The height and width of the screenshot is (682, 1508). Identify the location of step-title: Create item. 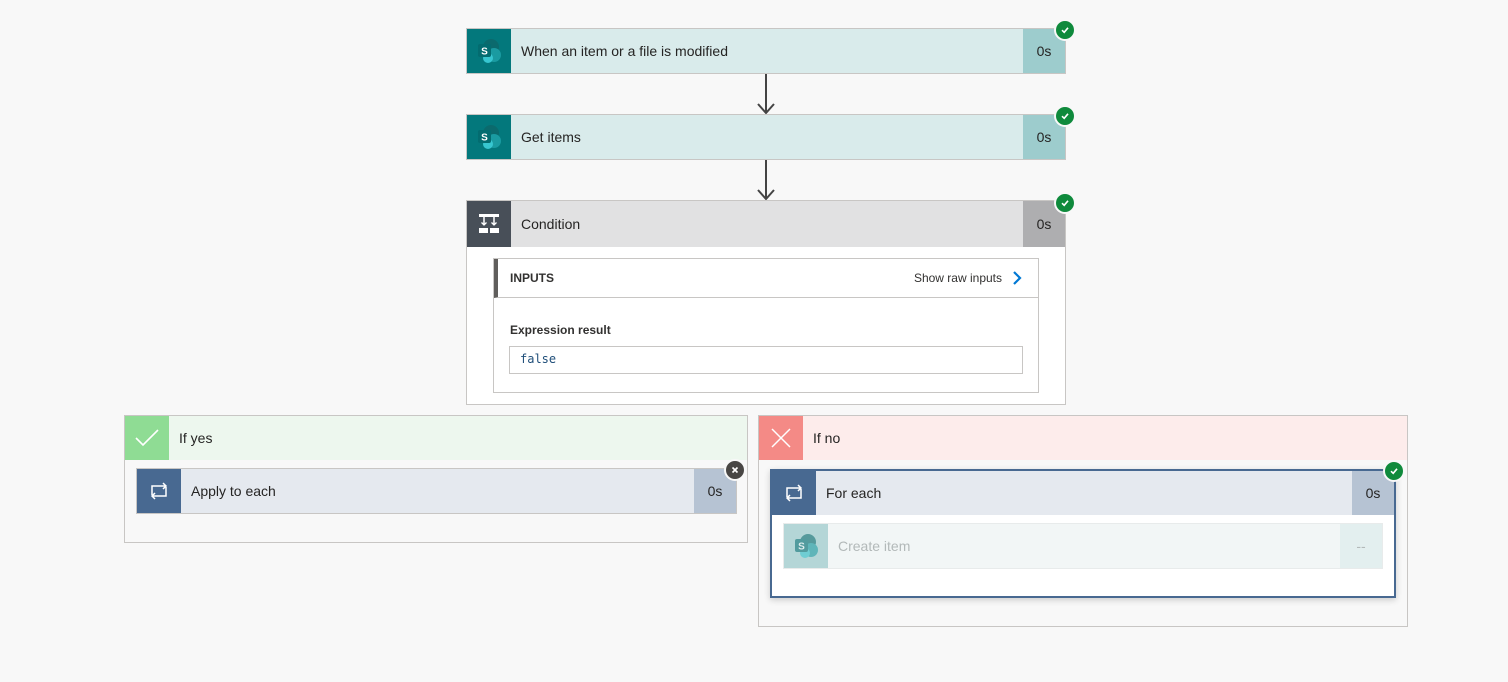
(1084, 546).